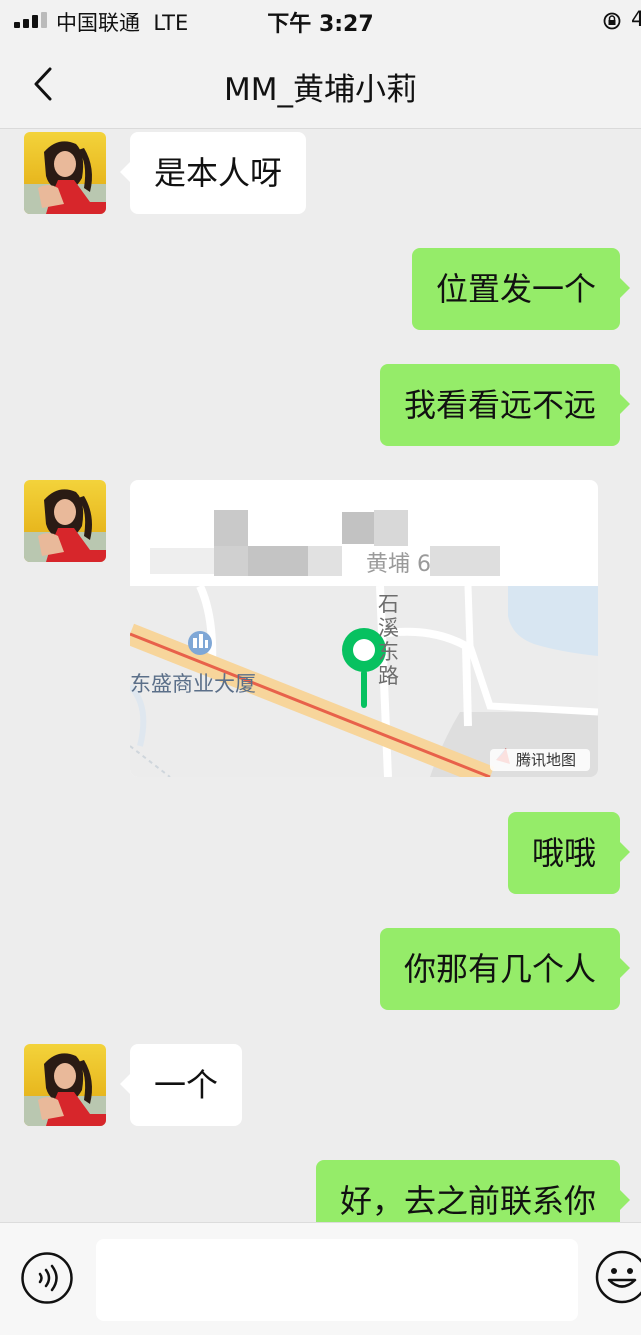 This screenshot has height=1335, width=641. I want to click on message-bubble-outgoing: 位置发一个, so click(521, 289).